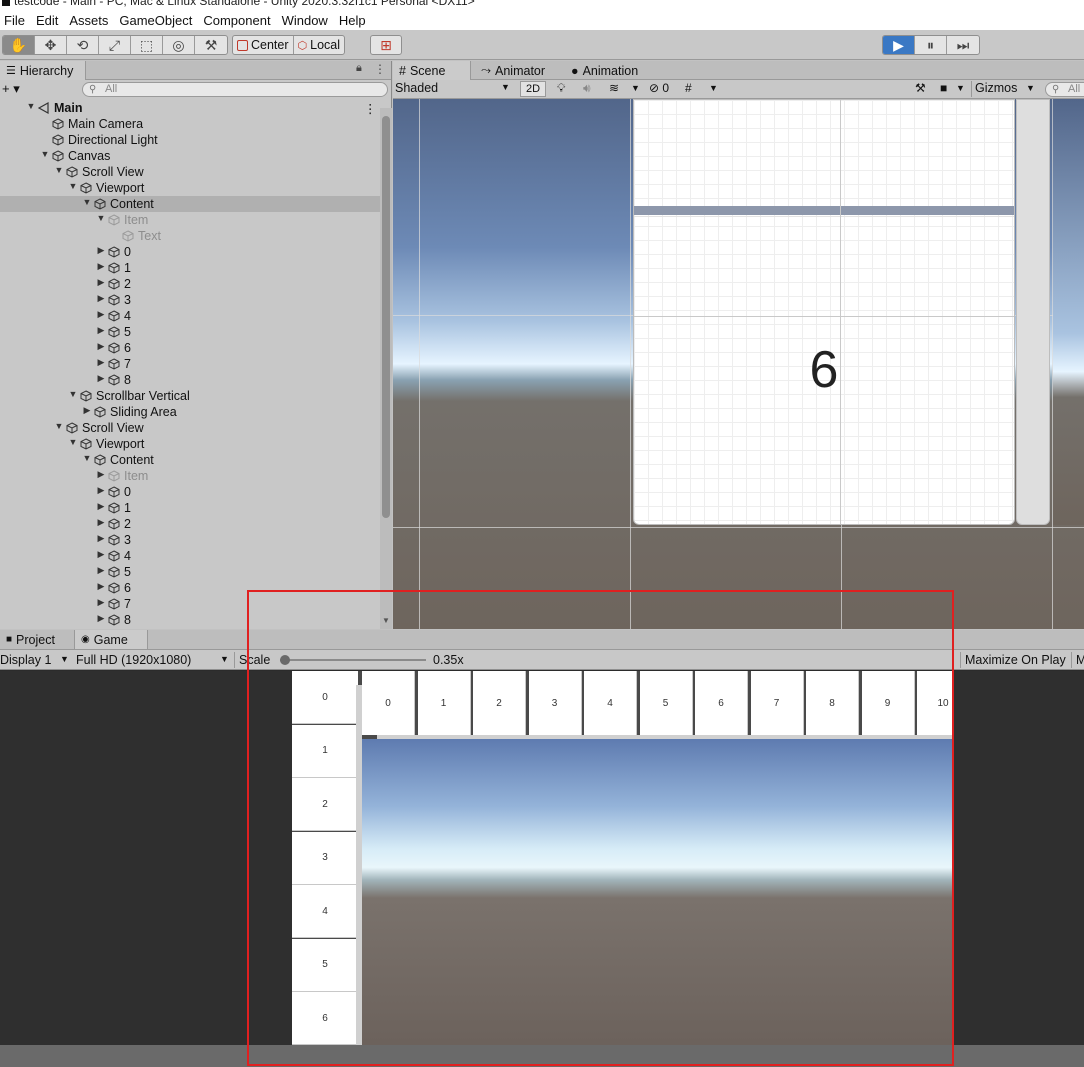 Image resolution: width=1084 pixels, height=1067 pixels. What do you see at coordinates (325, 911) in the screenshot?
I see `game-row-item: 4` at bounding box center [325, 911].